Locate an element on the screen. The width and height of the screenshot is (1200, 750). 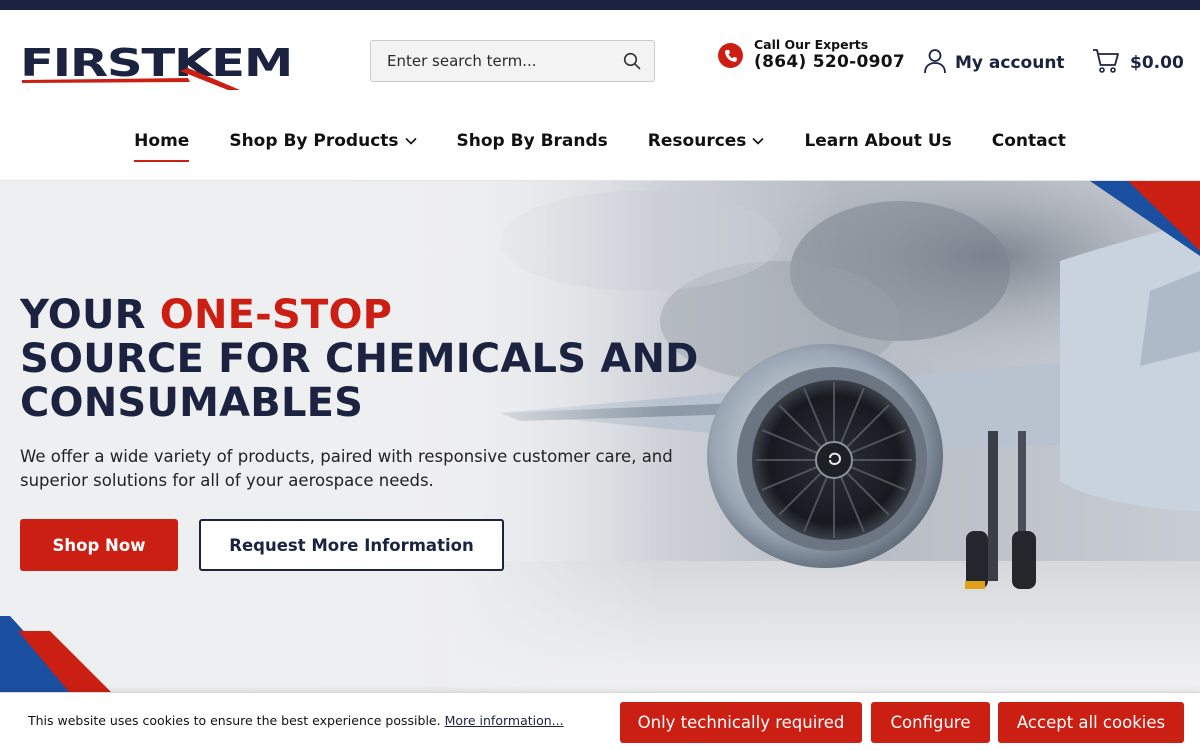
nav-learn-about-us: Learn About Us is located at coordinates (877, 141).